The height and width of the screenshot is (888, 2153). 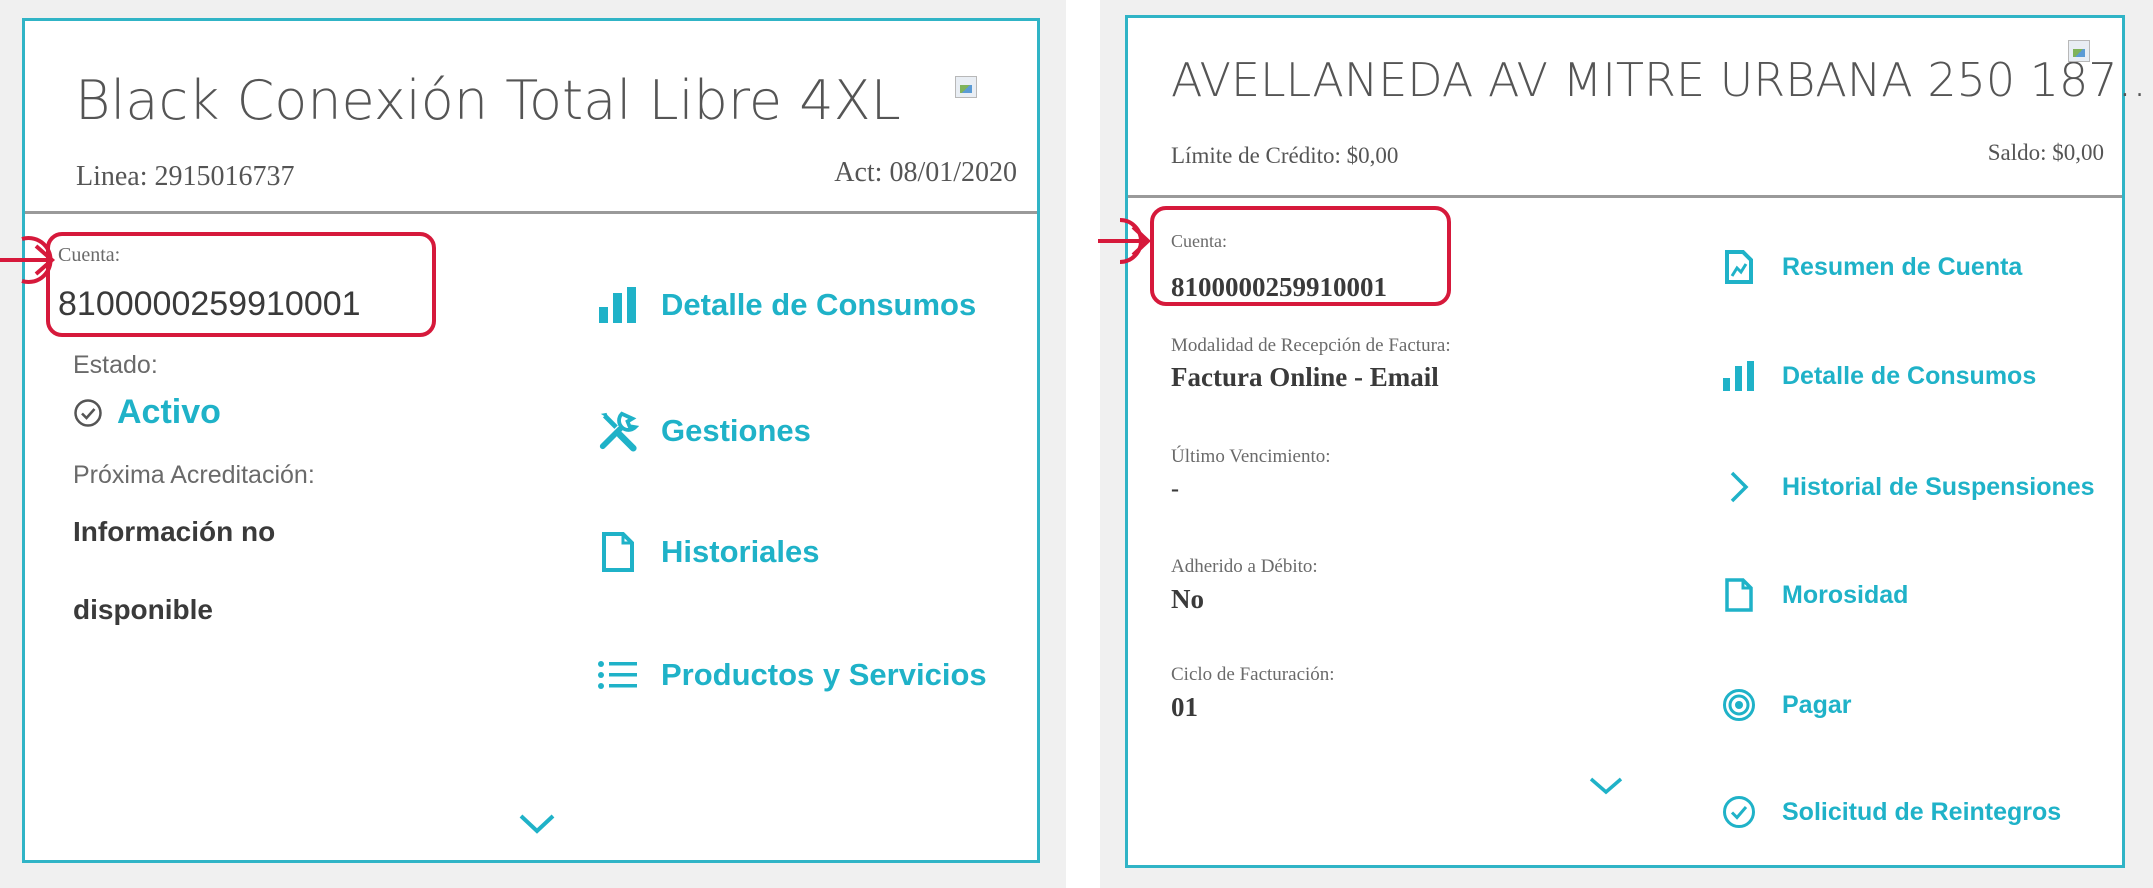 What do you see at coordinates (1253, 674) in the screenshot?
I see `cycle-label: Ciclo de Facturación:` at bounding box center [1253, 674].